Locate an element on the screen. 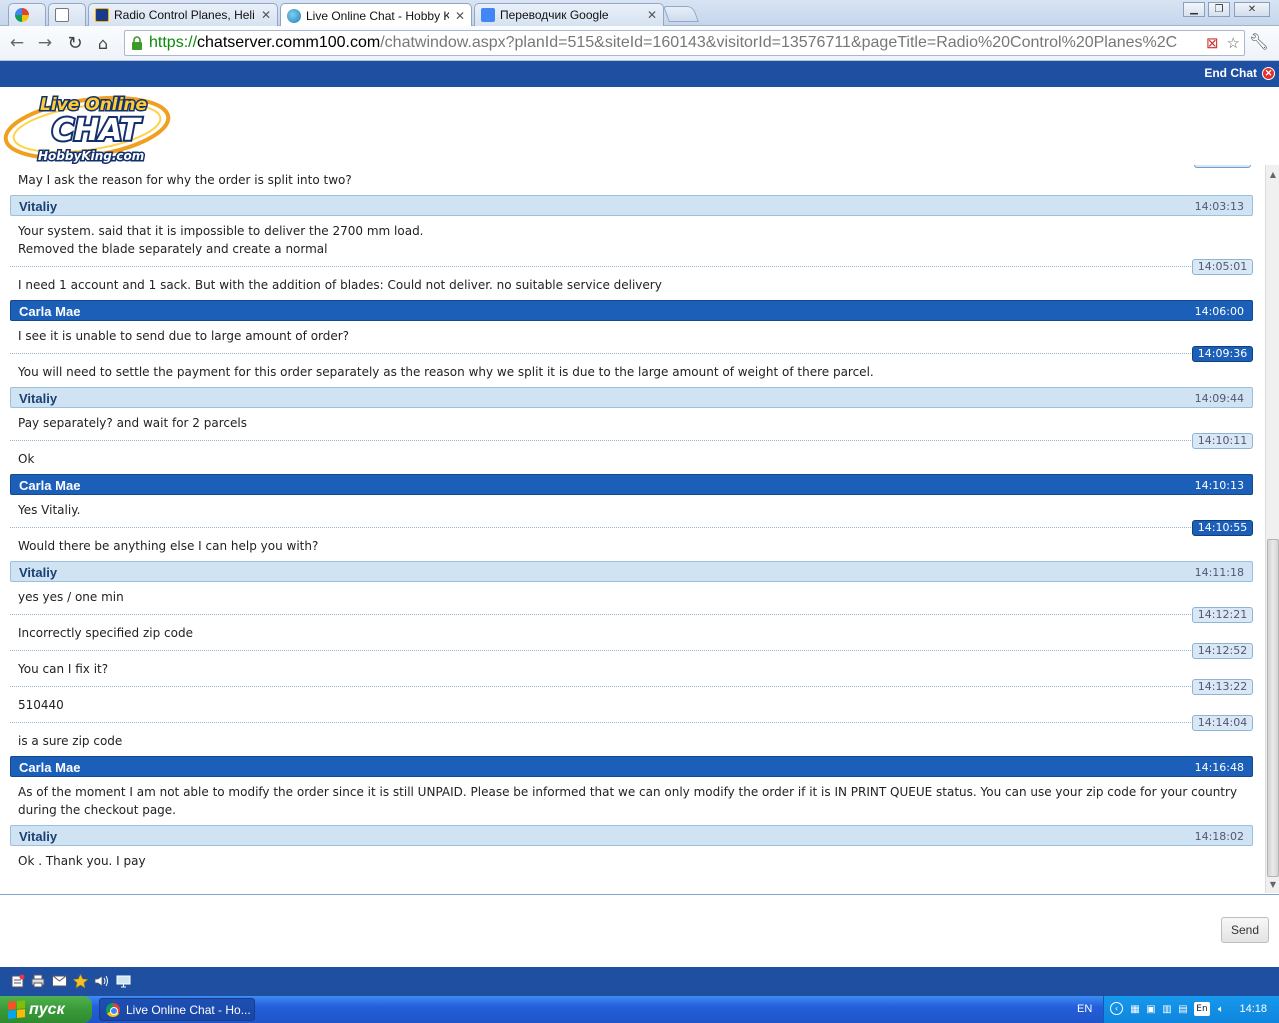 Image resolution: width=1279 pixels, height=1023 pixels. home-icon: ⌂ is located at coordinates (103, 43).